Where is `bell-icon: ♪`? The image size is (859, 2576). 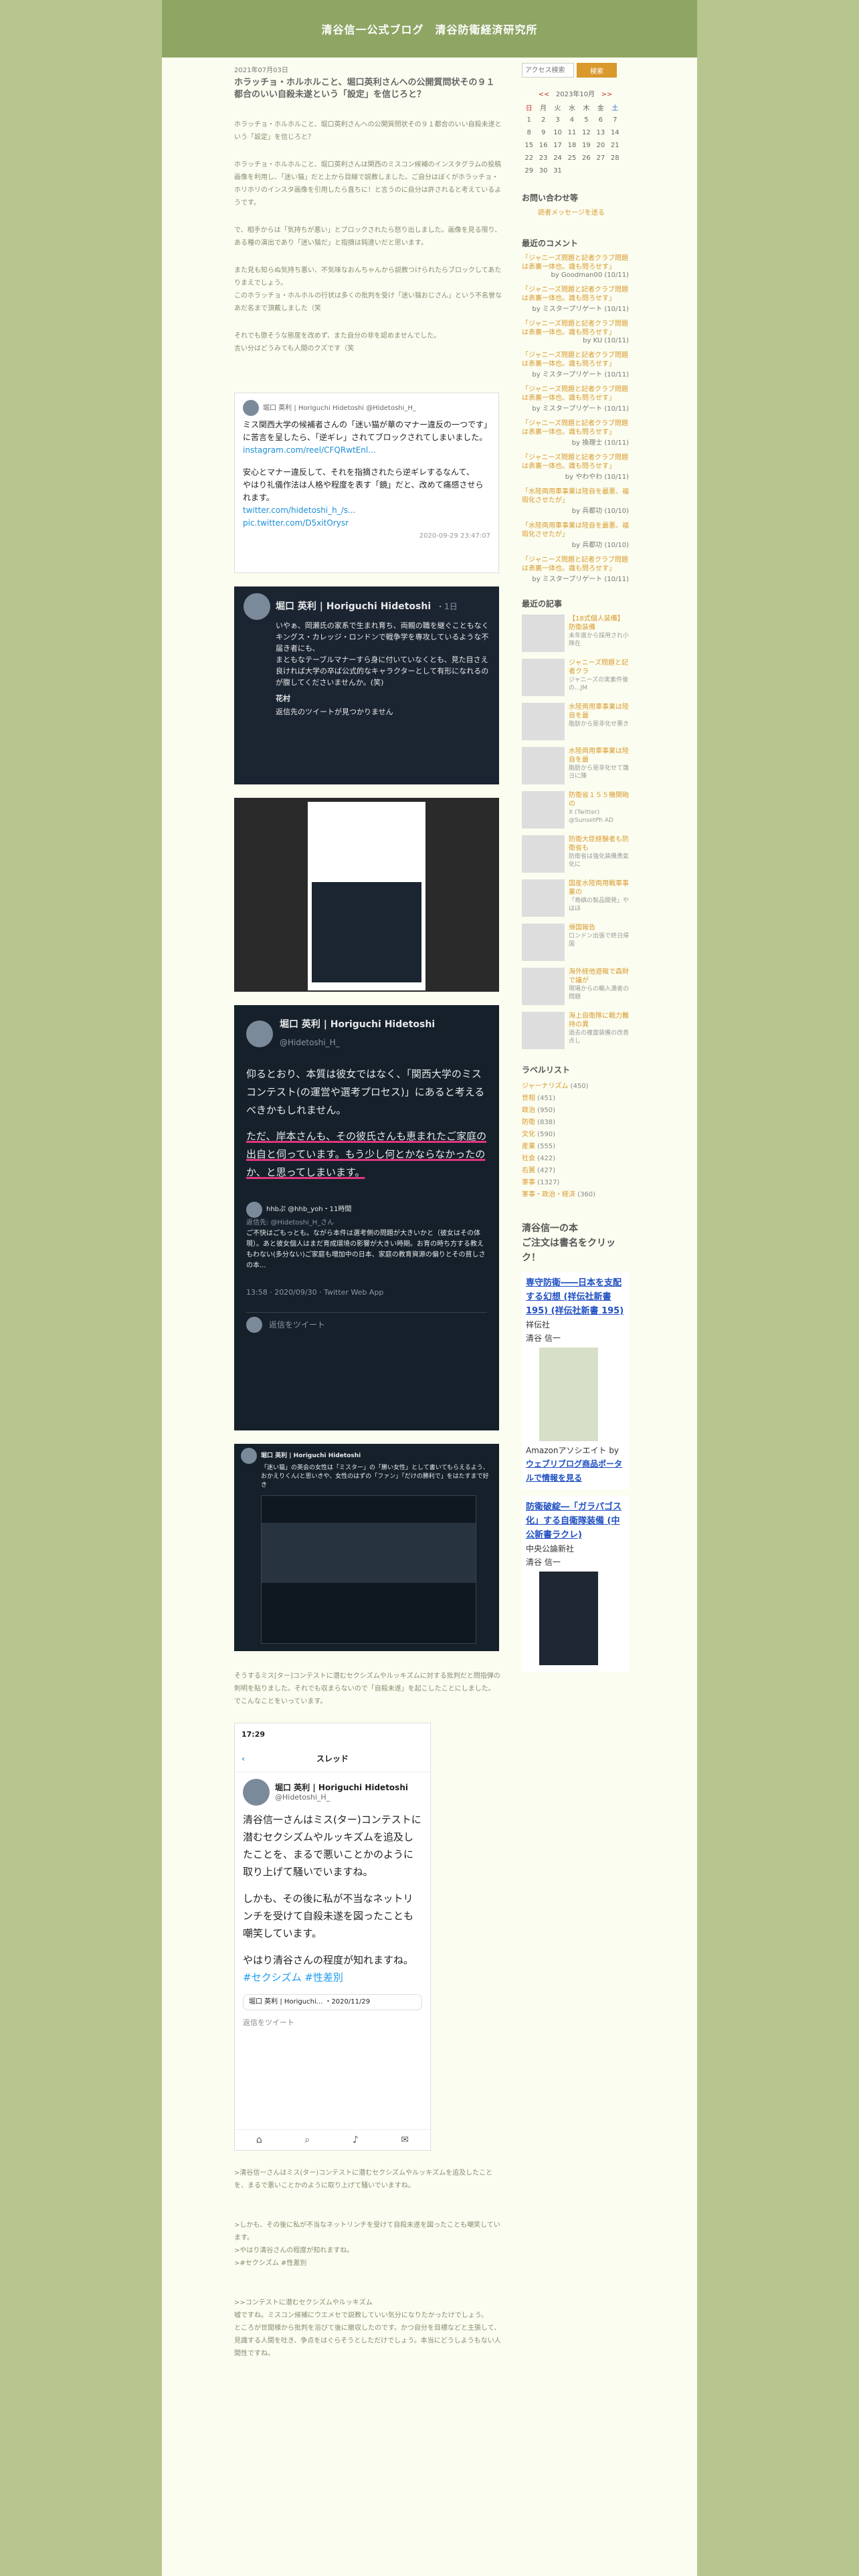 bell-icon: ♪ is located at coordinates (356, 2140).